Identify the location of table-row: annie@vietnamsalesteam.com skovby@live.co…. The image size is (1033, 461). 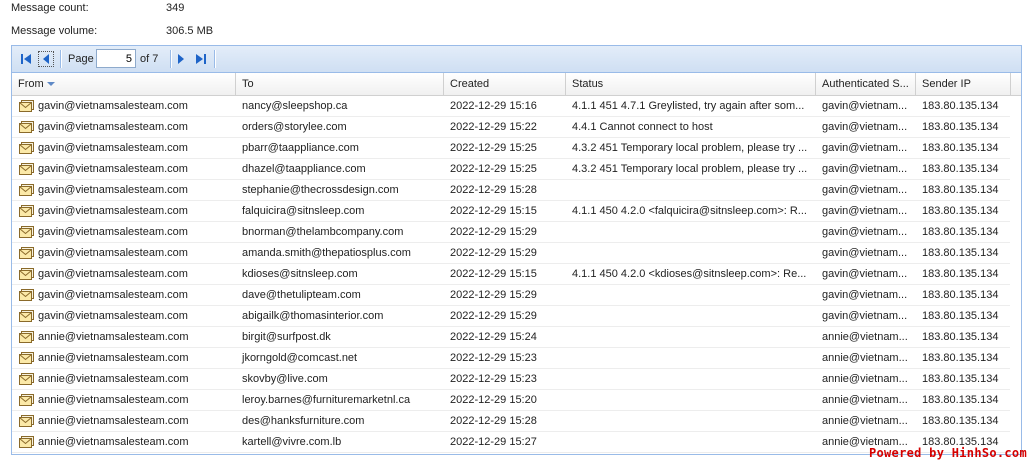
(511, 379).